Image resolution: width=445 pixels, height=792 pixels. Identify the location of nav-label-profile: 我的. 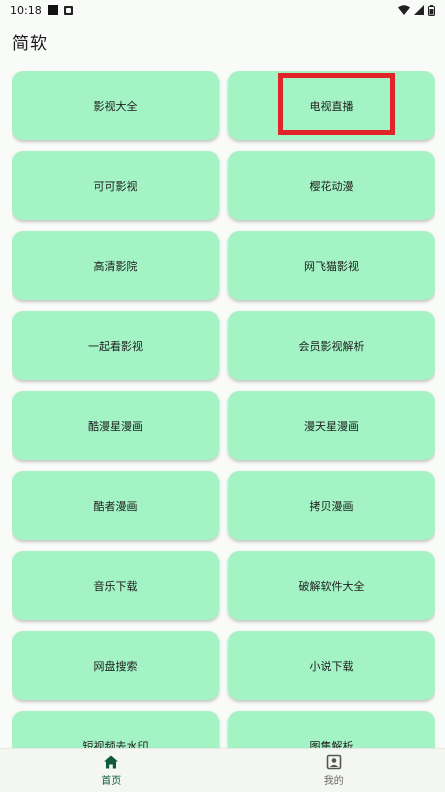
(334, 779).